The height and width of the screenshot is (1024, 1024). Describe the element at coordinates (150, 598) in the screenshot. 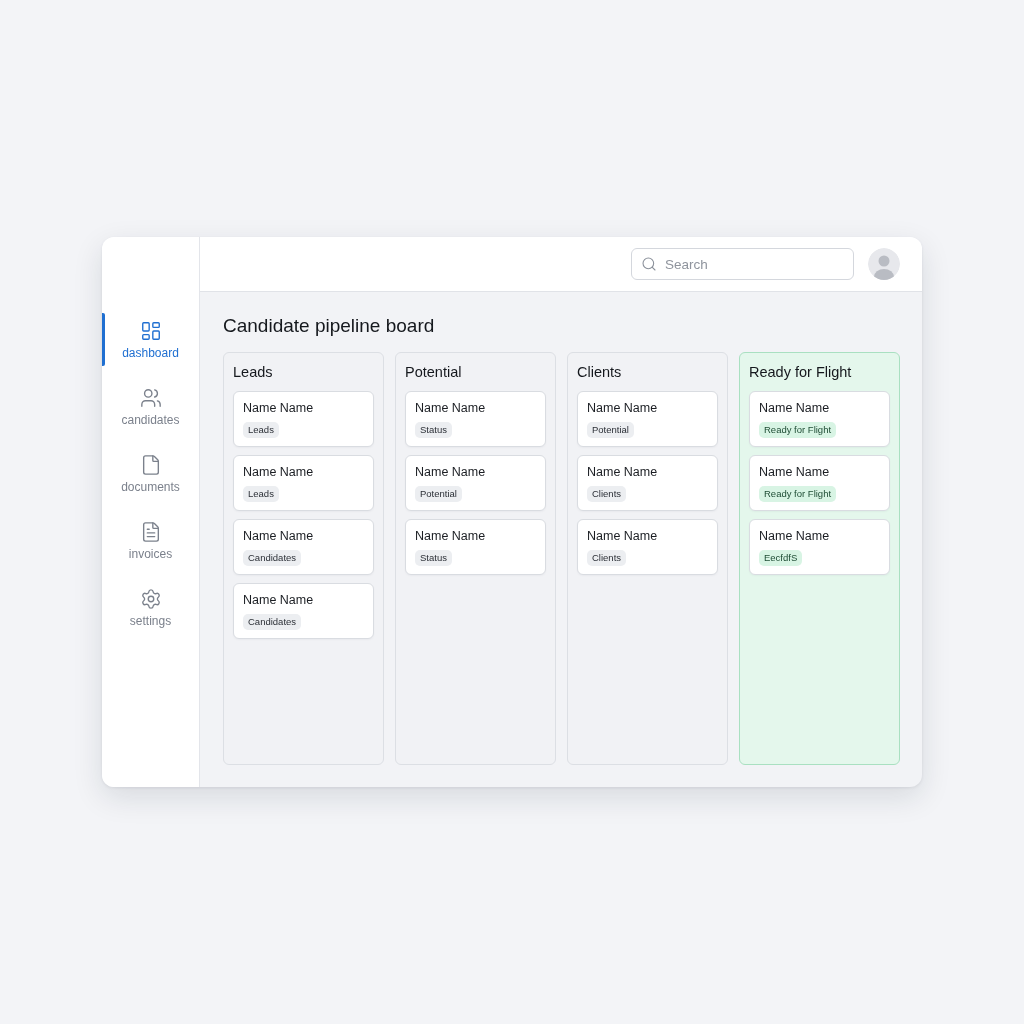

I see `settings-icon` at that location.